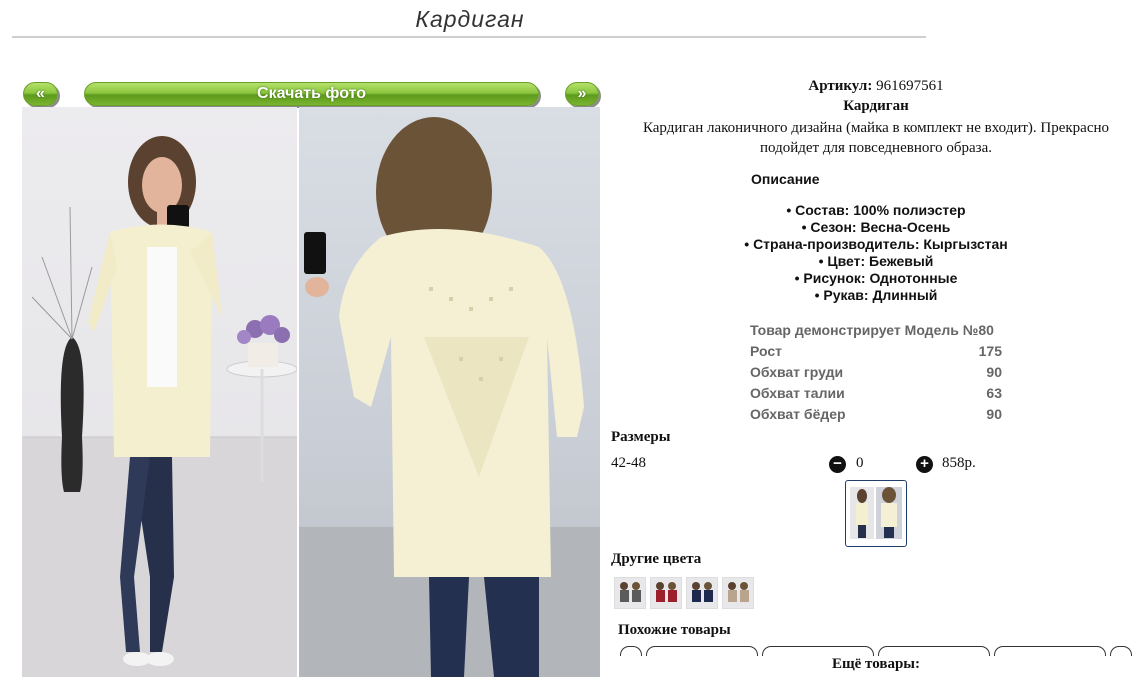 This screenshot has width=1137, height=677. What do you see at coordinates (797, 393) in the screenshot?
I see `model-label: Обхват талии` at bounding box center [797, 393].